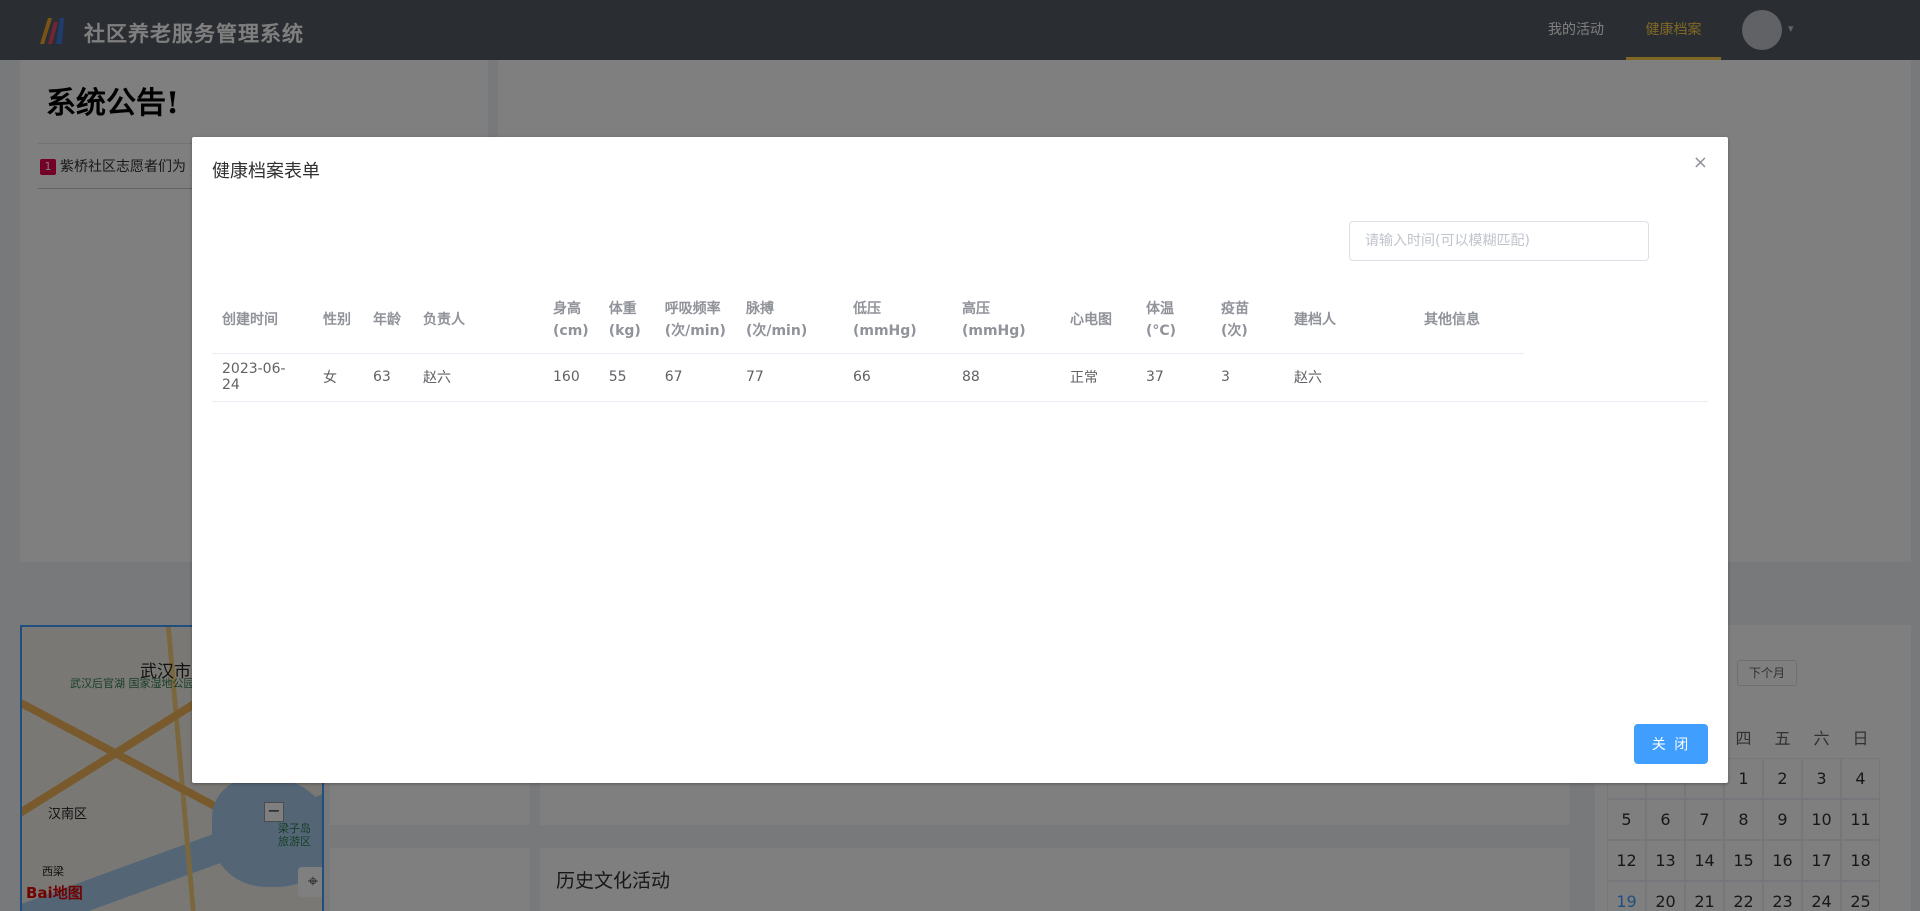 The image size is (1920, 911). Describe the element at coordinates (266, 171) in the screenshot. I see `dialog-title: 健康档案表单` at that location.